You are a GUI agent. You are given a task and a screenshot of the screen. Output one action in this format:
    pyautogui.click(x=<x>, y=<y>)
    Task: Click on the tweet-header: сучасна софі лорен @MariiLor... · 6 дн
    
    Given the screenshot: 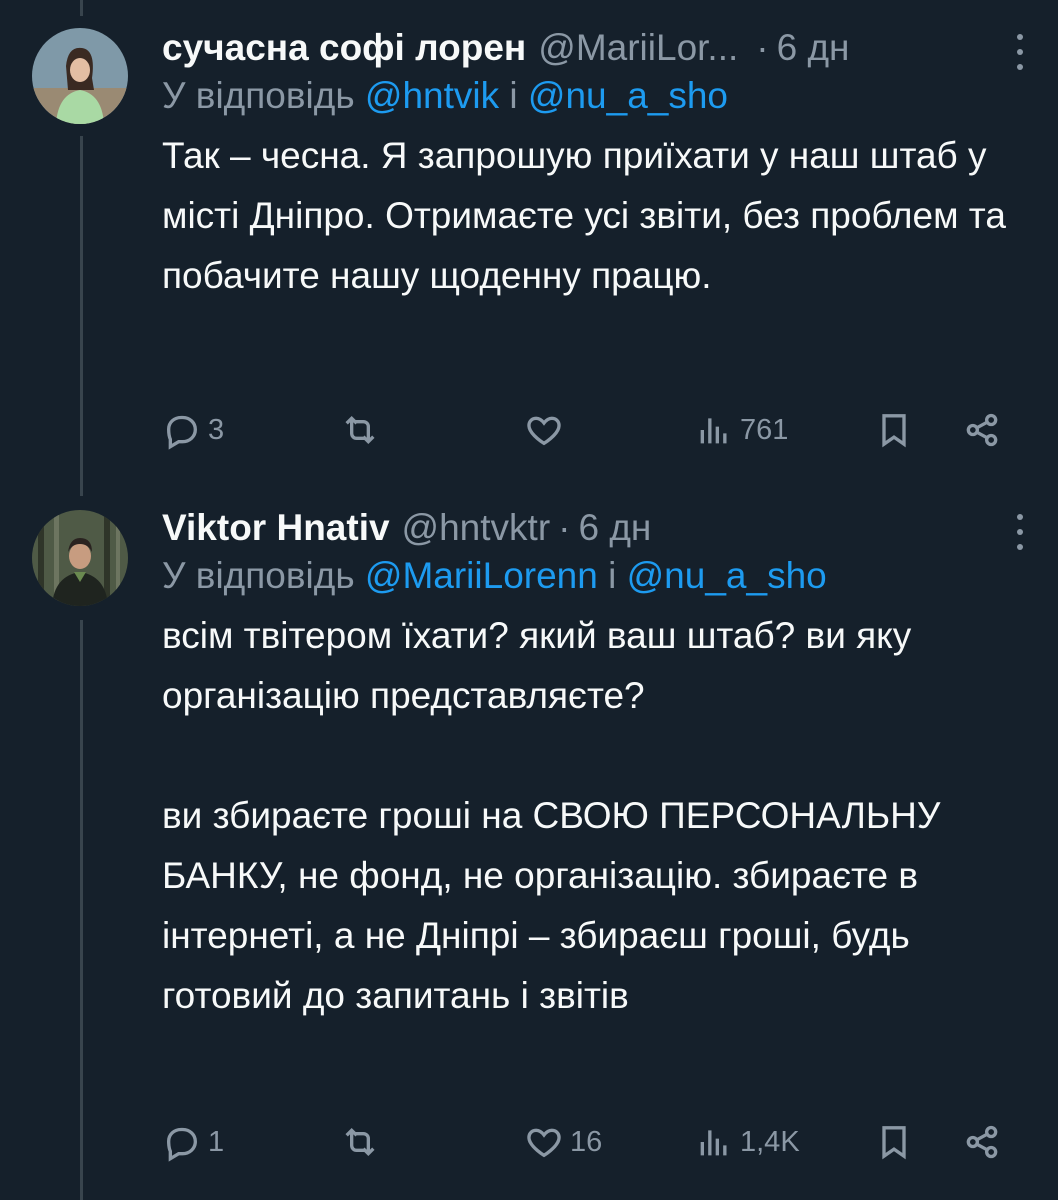 What is the action you would take?
    pyautogui.click(x=595, y=48)
    